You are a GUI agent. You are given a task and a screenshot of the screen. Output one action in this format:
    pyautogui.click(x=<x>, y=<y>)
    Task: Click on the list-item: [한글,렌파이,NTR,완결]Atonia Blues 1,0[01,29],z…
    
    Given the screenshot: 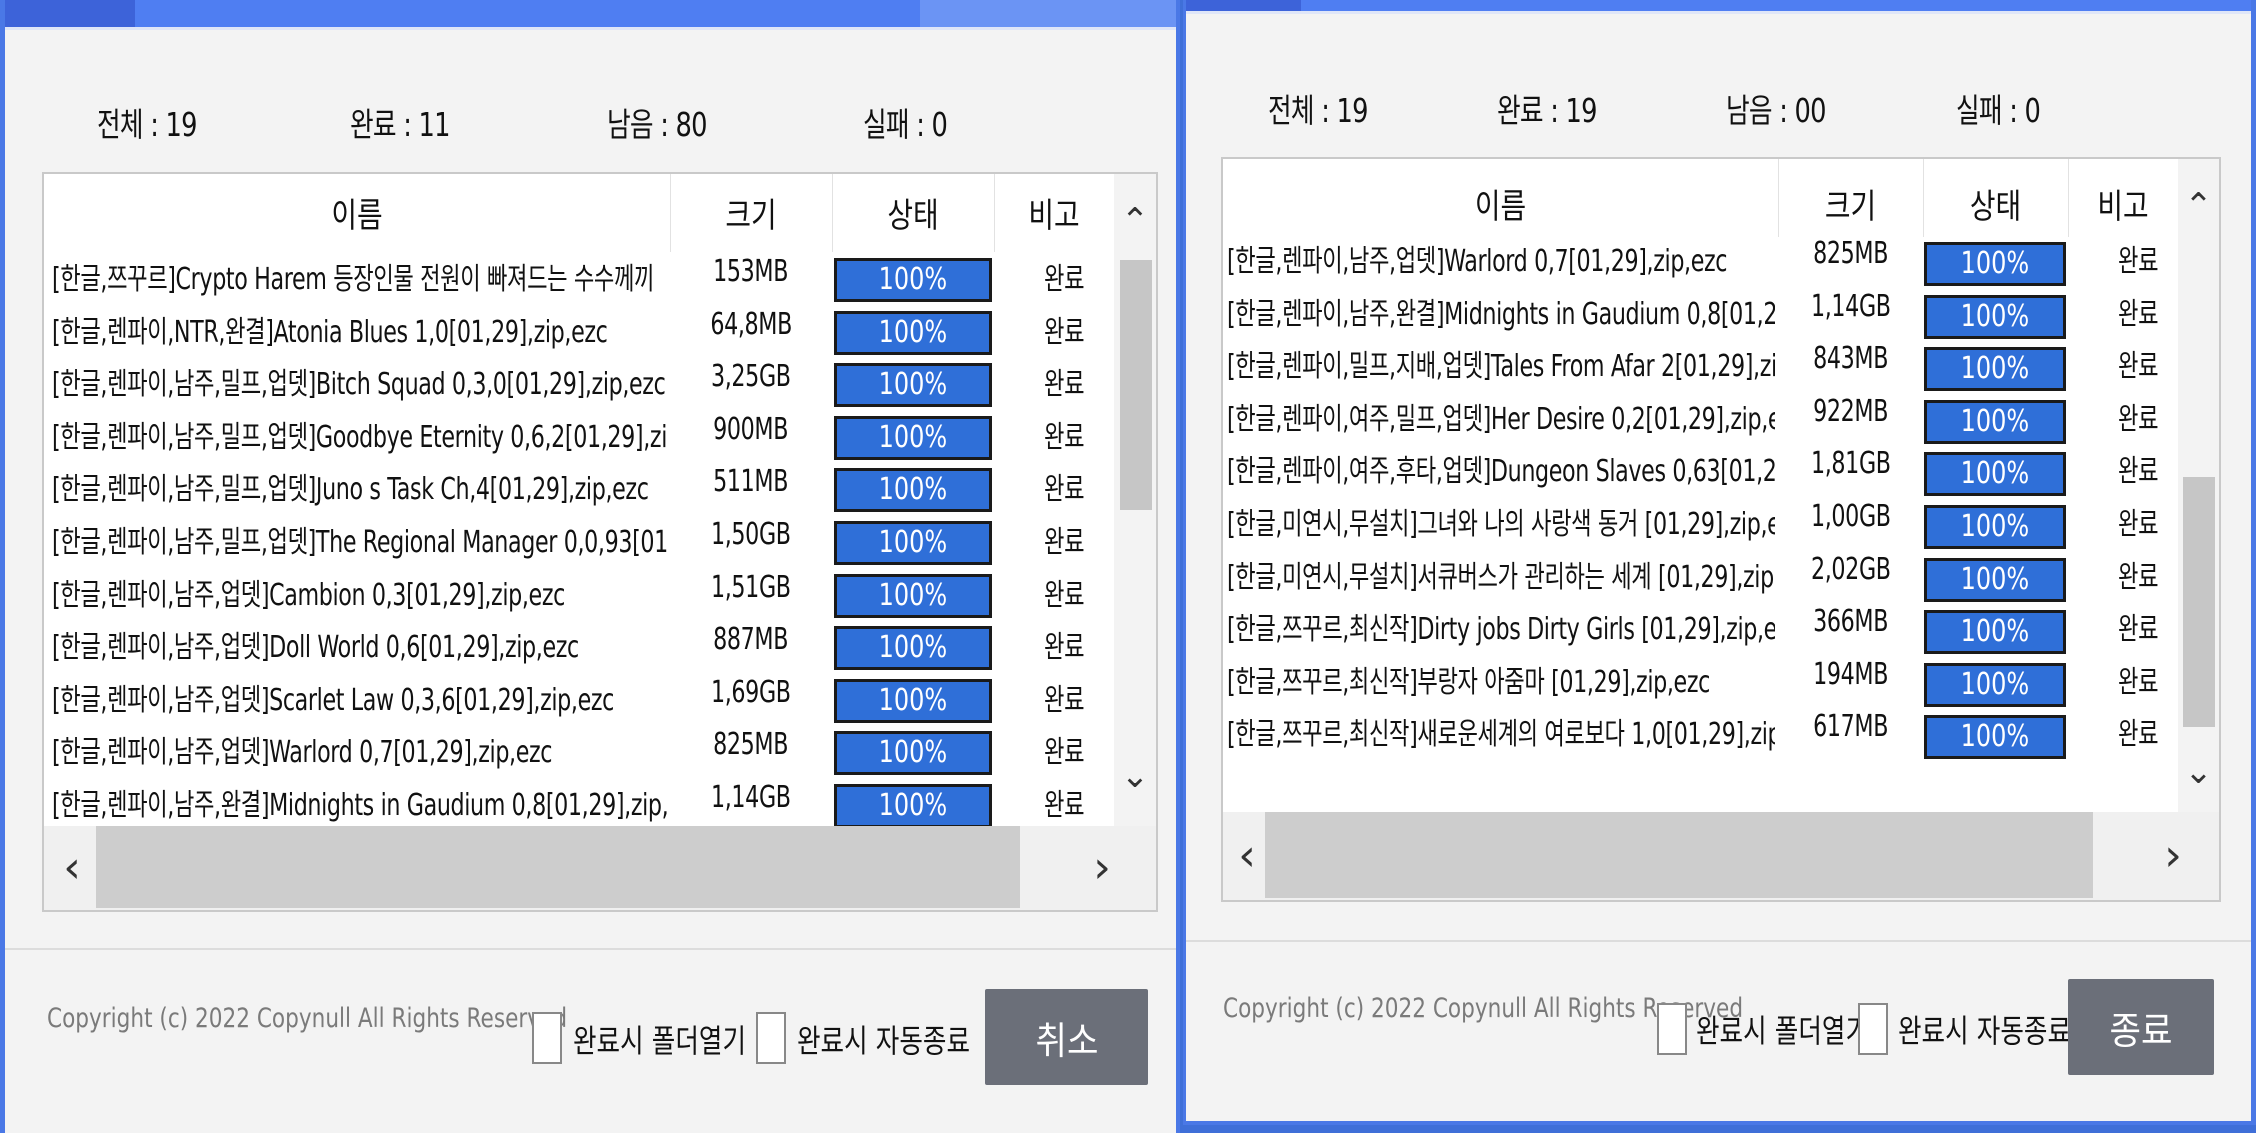 What is the action you would take?
    pyautogui.click(x=578, y=331)
    